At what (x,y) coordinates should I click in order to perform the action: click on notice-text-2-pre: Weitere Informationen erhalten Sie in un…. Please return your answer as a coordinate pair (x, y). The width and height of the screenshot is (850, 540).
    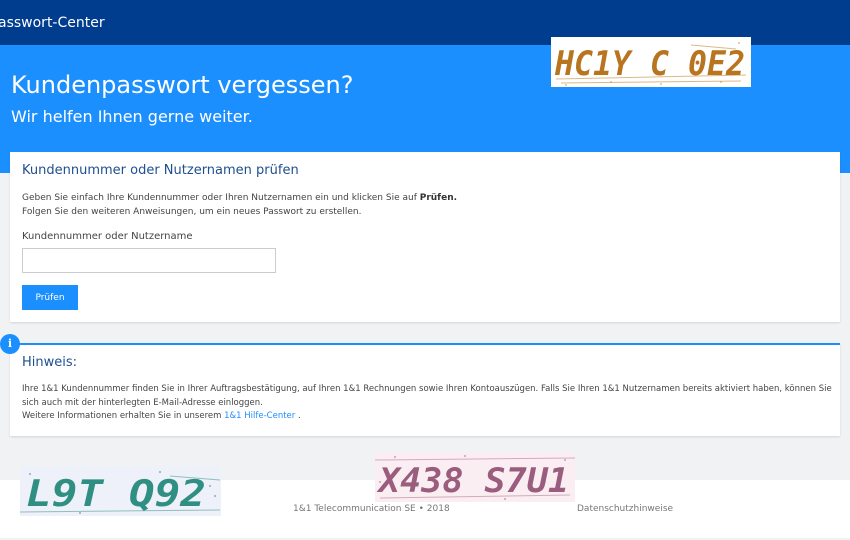
    Looking at the image, I should click on (123, 416).